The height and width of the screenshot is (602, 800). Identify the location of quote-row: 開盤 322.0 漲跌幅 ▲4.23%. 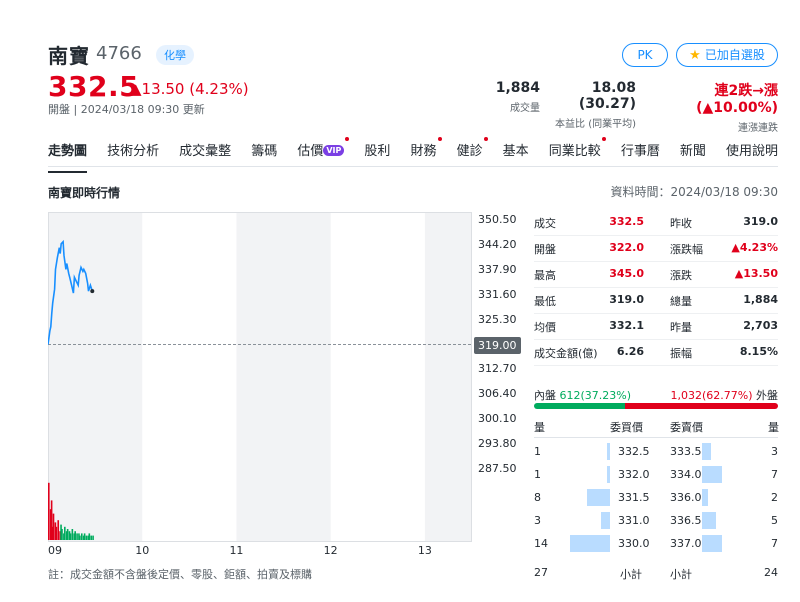
(656, 249).